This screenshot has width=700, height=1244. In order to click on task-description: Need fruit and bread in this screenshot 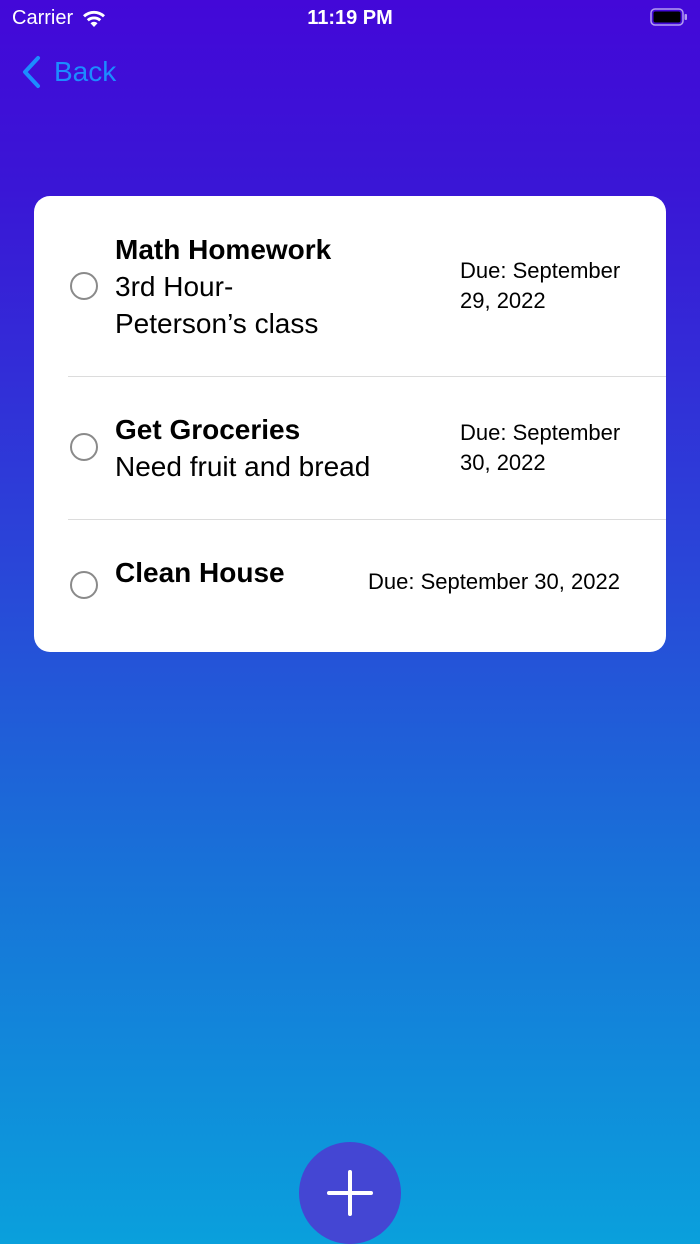, I will do `click(242, 466)`.